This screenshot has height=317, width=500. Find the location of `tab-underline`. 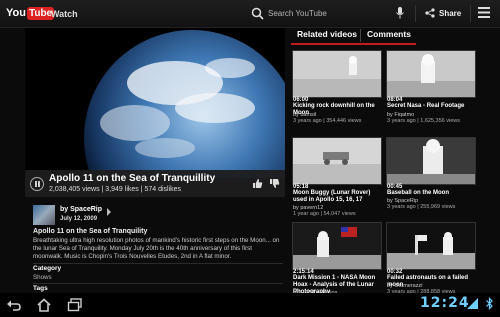

tab-underline is located at coordinates (353, 44).